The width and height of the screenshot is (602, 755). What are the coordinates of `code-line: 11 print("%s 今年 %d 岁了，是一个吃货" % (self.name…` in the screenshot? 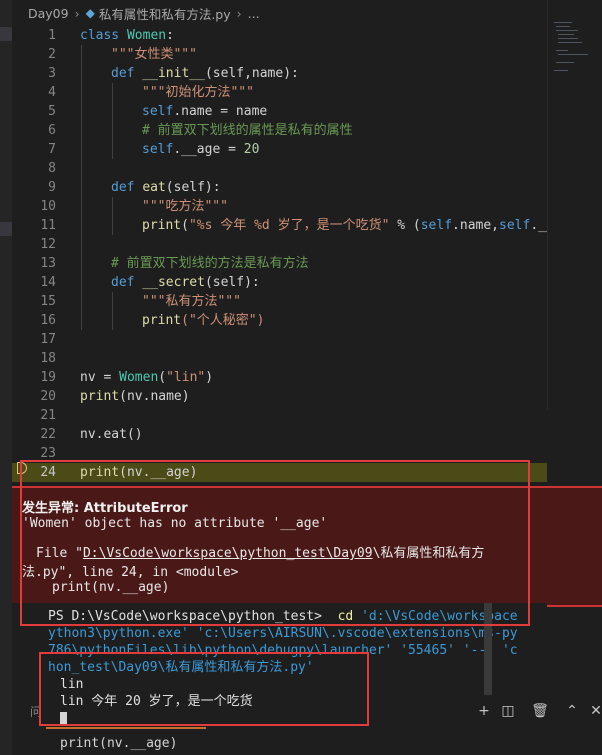 It's located at (297, 225).